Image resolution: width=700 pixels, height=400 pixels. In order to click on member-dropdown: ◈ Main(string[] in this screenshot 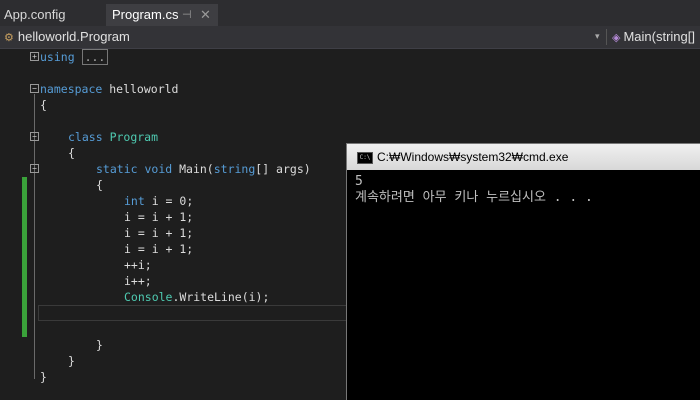, I will do `click(653, 37)`.